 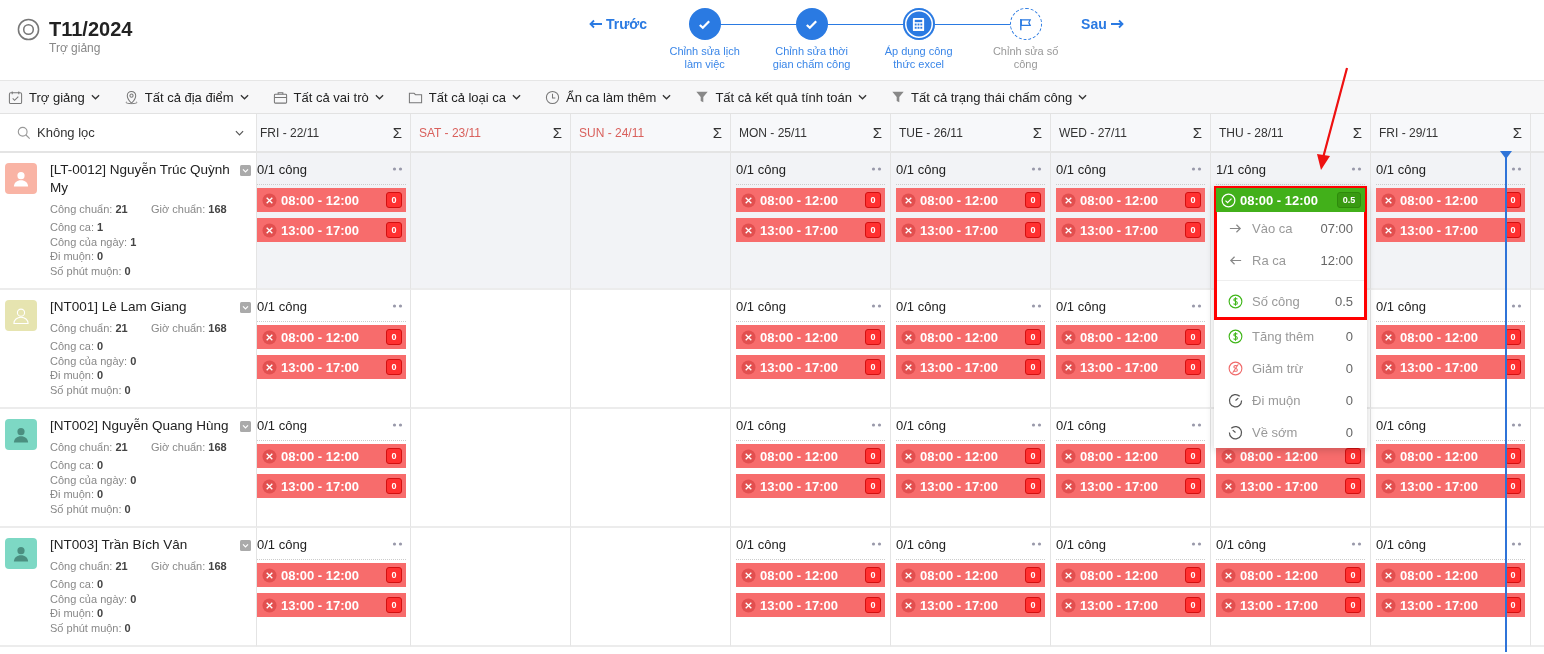 I want to click on next-link: Sau, so click(x=1102, y=24).